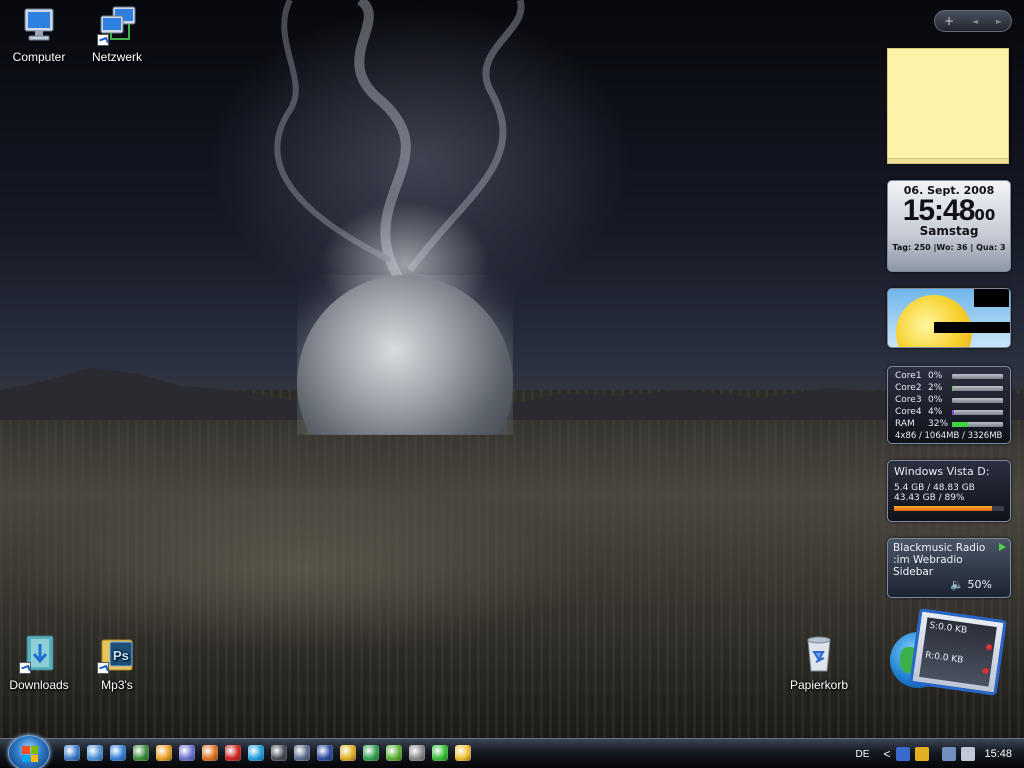 The width and height of the screenshot is (1024, 768). What do you see at coordinates (164, 753) in the screenshot?
I see `media-player-icon` at bounding box center [164, 753].